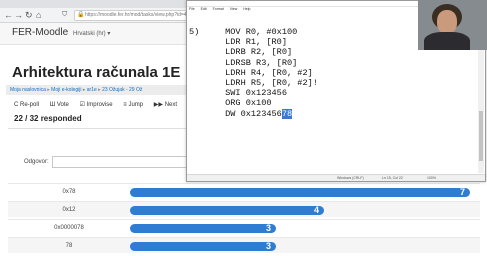  I want to click on result-count: 4, so click(316, 210).